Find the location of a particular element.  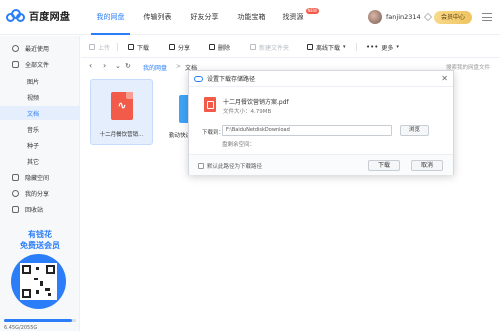

clock-icon is located at coordinates (15, 48).